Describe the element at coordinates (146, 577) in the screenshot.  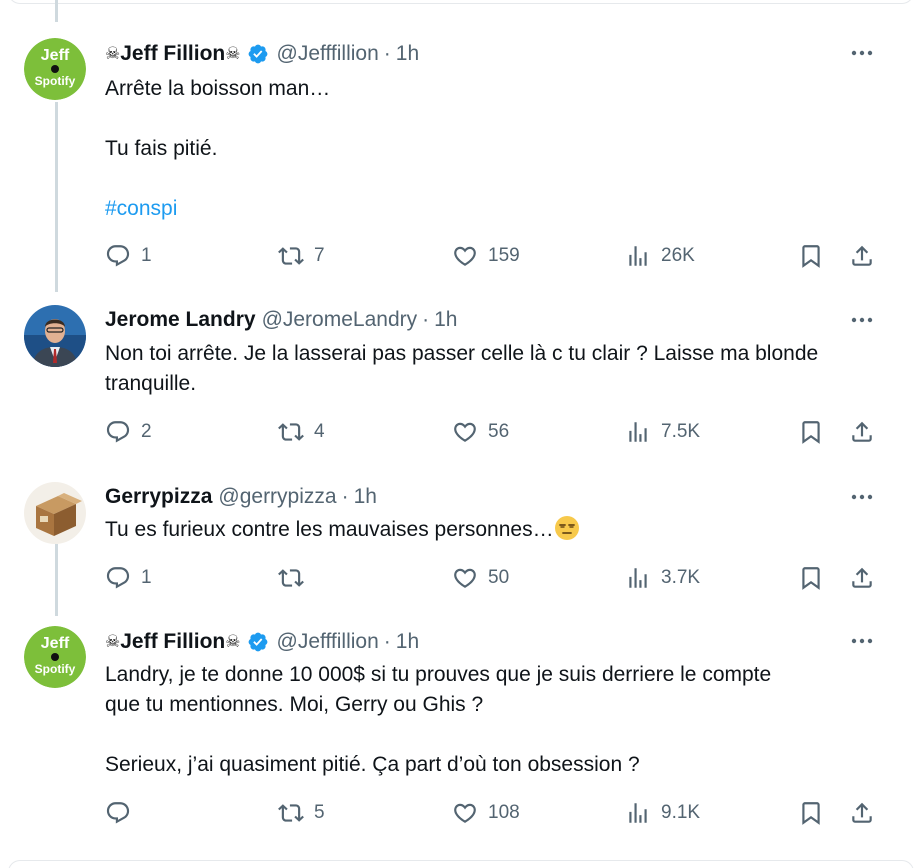
I see `reply-count: 1` at that location.